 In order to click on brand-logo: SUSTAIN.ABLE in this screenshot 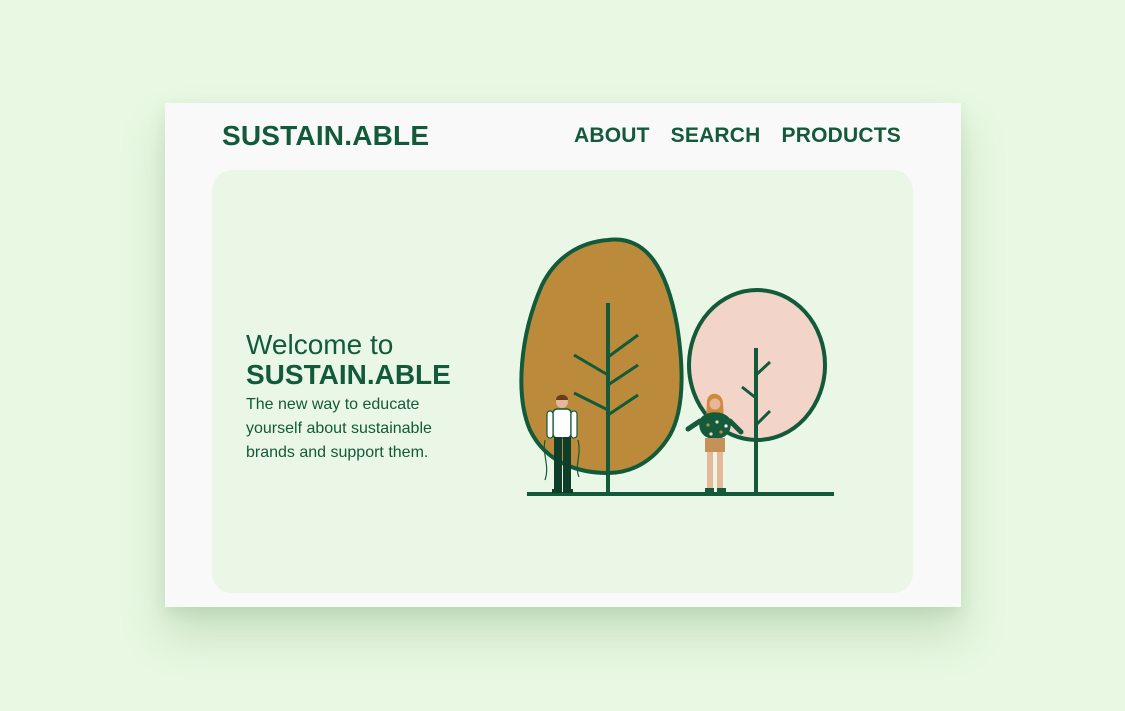, I will do `click(325, 136)`.